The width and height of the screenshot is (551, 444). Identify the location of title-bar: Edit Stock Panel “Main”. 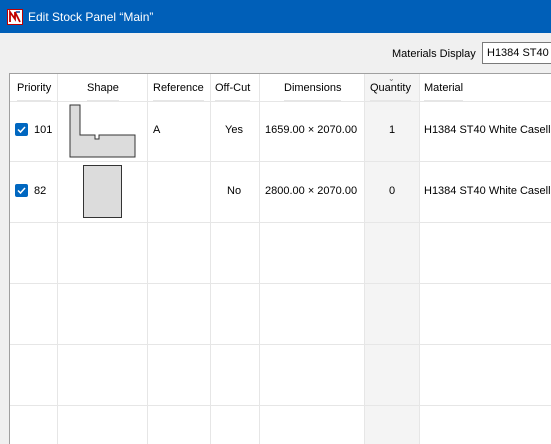
(275, 16).